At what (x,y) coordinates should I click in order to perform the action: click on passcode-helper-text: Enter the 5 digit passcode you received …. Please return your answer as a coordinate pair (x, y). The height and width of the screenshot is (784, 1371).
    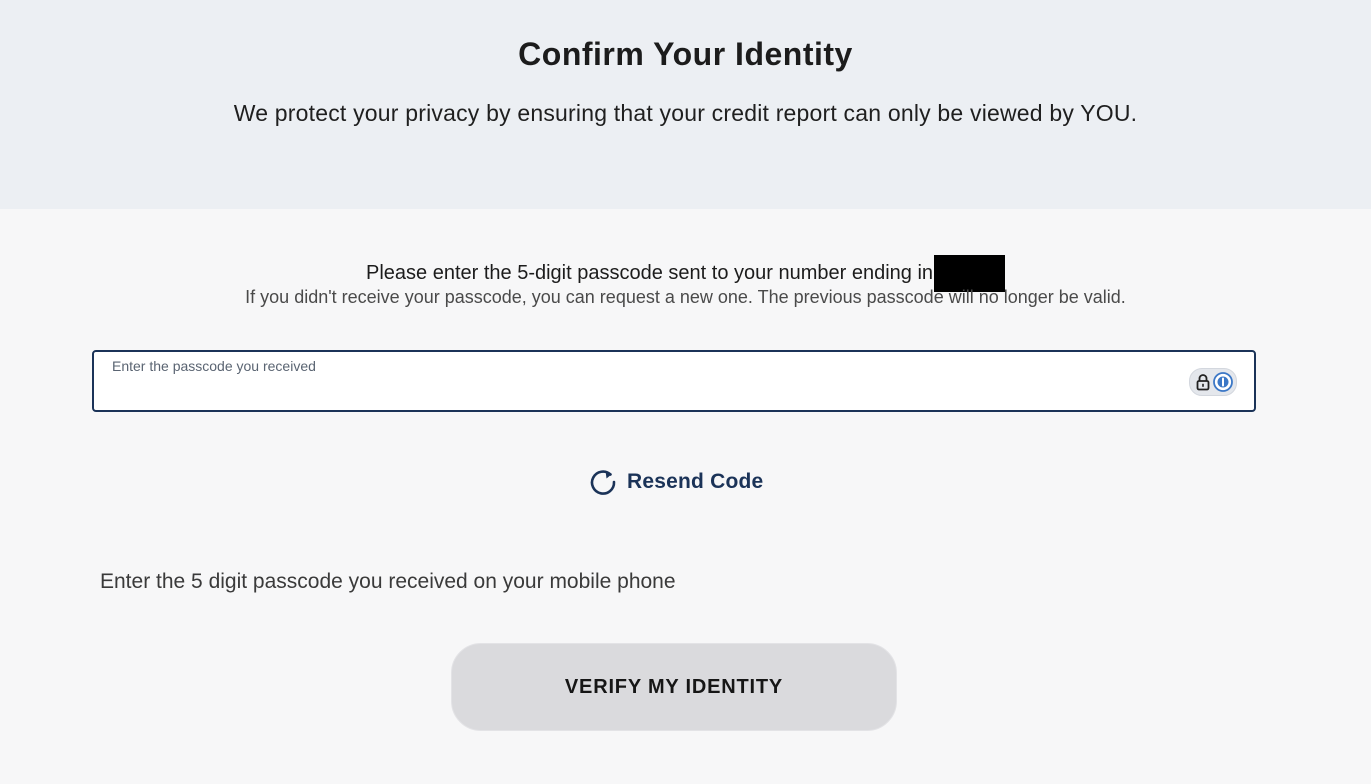
    Looking at the image, I should click on (388, 581).